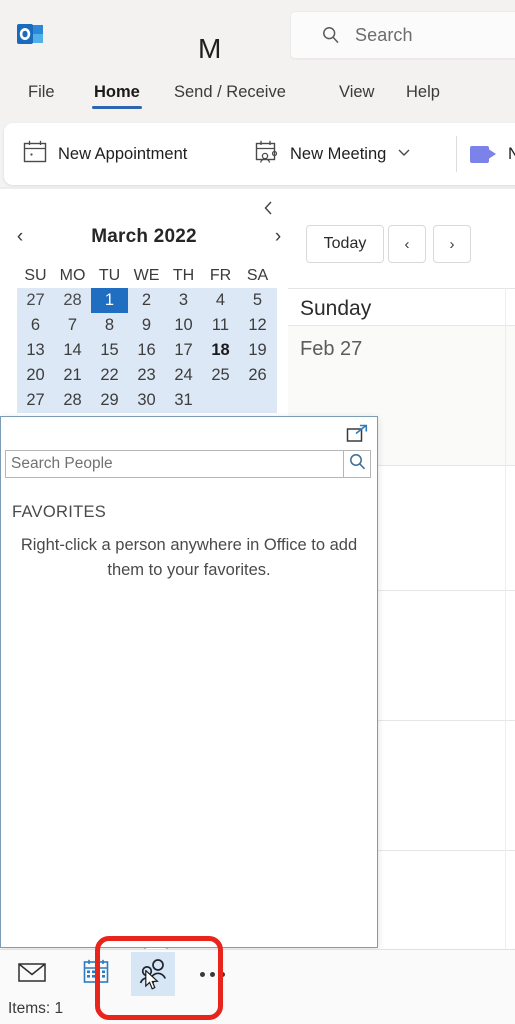 The height and width of the screenshot is (1024, 515). I want to click on calendar-week-divider, so click(401, 325).